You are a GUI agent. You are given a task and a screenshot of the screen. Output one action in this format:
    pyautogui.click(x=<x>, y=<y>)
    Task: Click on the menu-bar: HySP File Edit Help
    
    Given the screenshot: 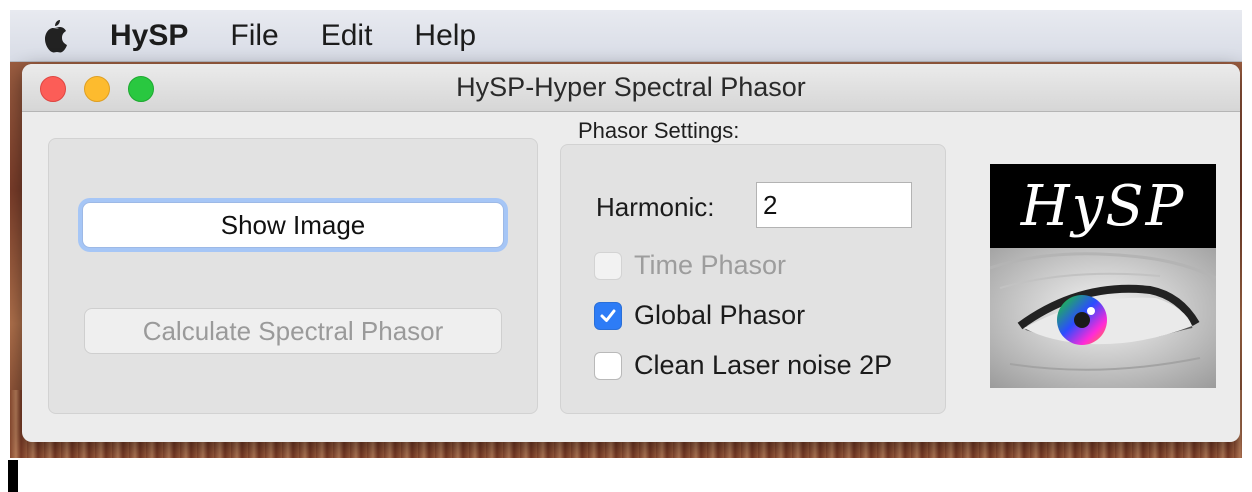 What is the action you would take?
    pyautogui.click(x=626, y=36)
    